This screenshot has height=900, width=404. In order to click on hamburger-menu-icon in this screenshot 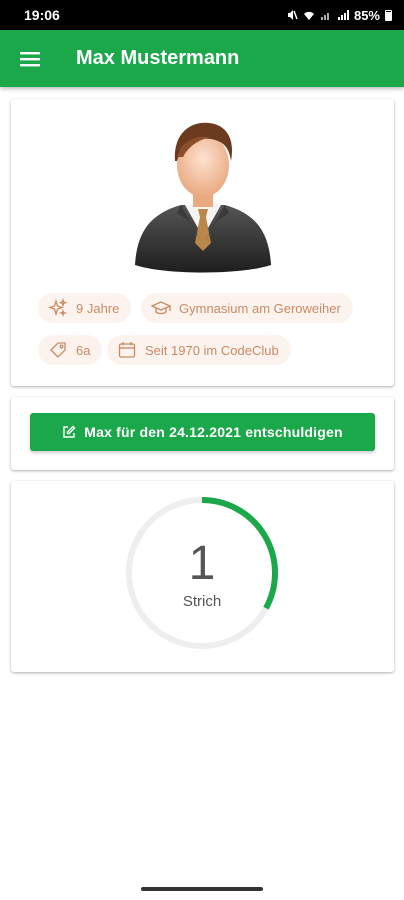, I will do `click(30, 58)`.